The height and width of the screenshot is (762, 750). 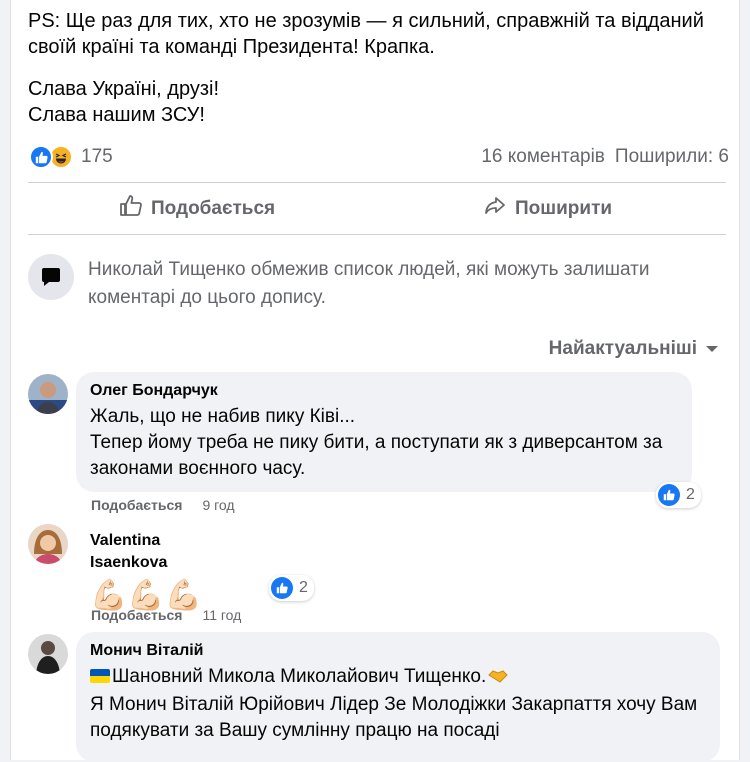 I want to click on ukraine-flag-icon, so click(x=100, y=676).